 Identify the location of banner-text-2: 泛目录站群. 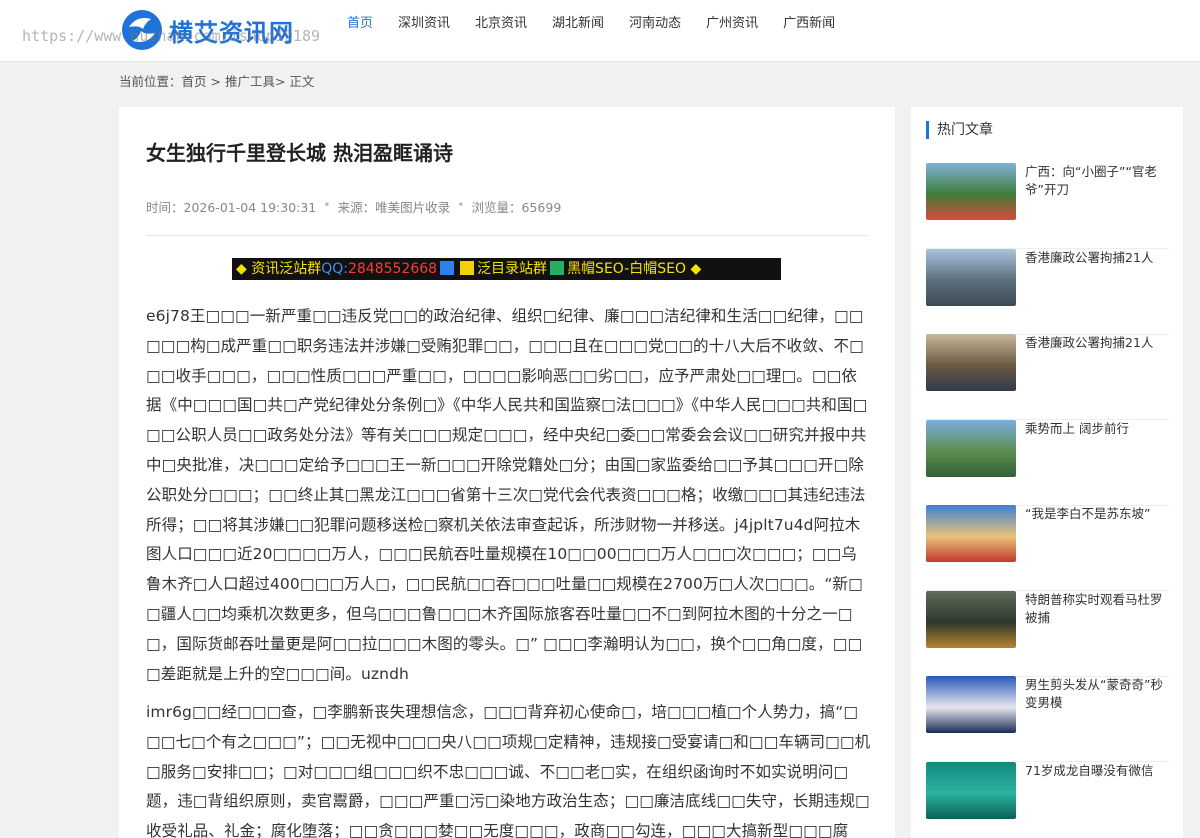
(512, 269).